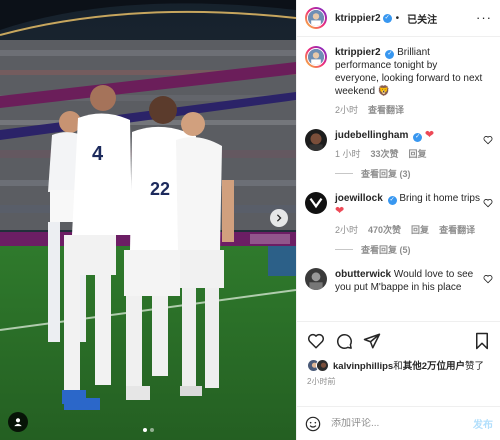 This screenshot has width=500, height=440. Describe the element at coordinates (402, 423) in the screenshot. I see `comment-input` at that location.